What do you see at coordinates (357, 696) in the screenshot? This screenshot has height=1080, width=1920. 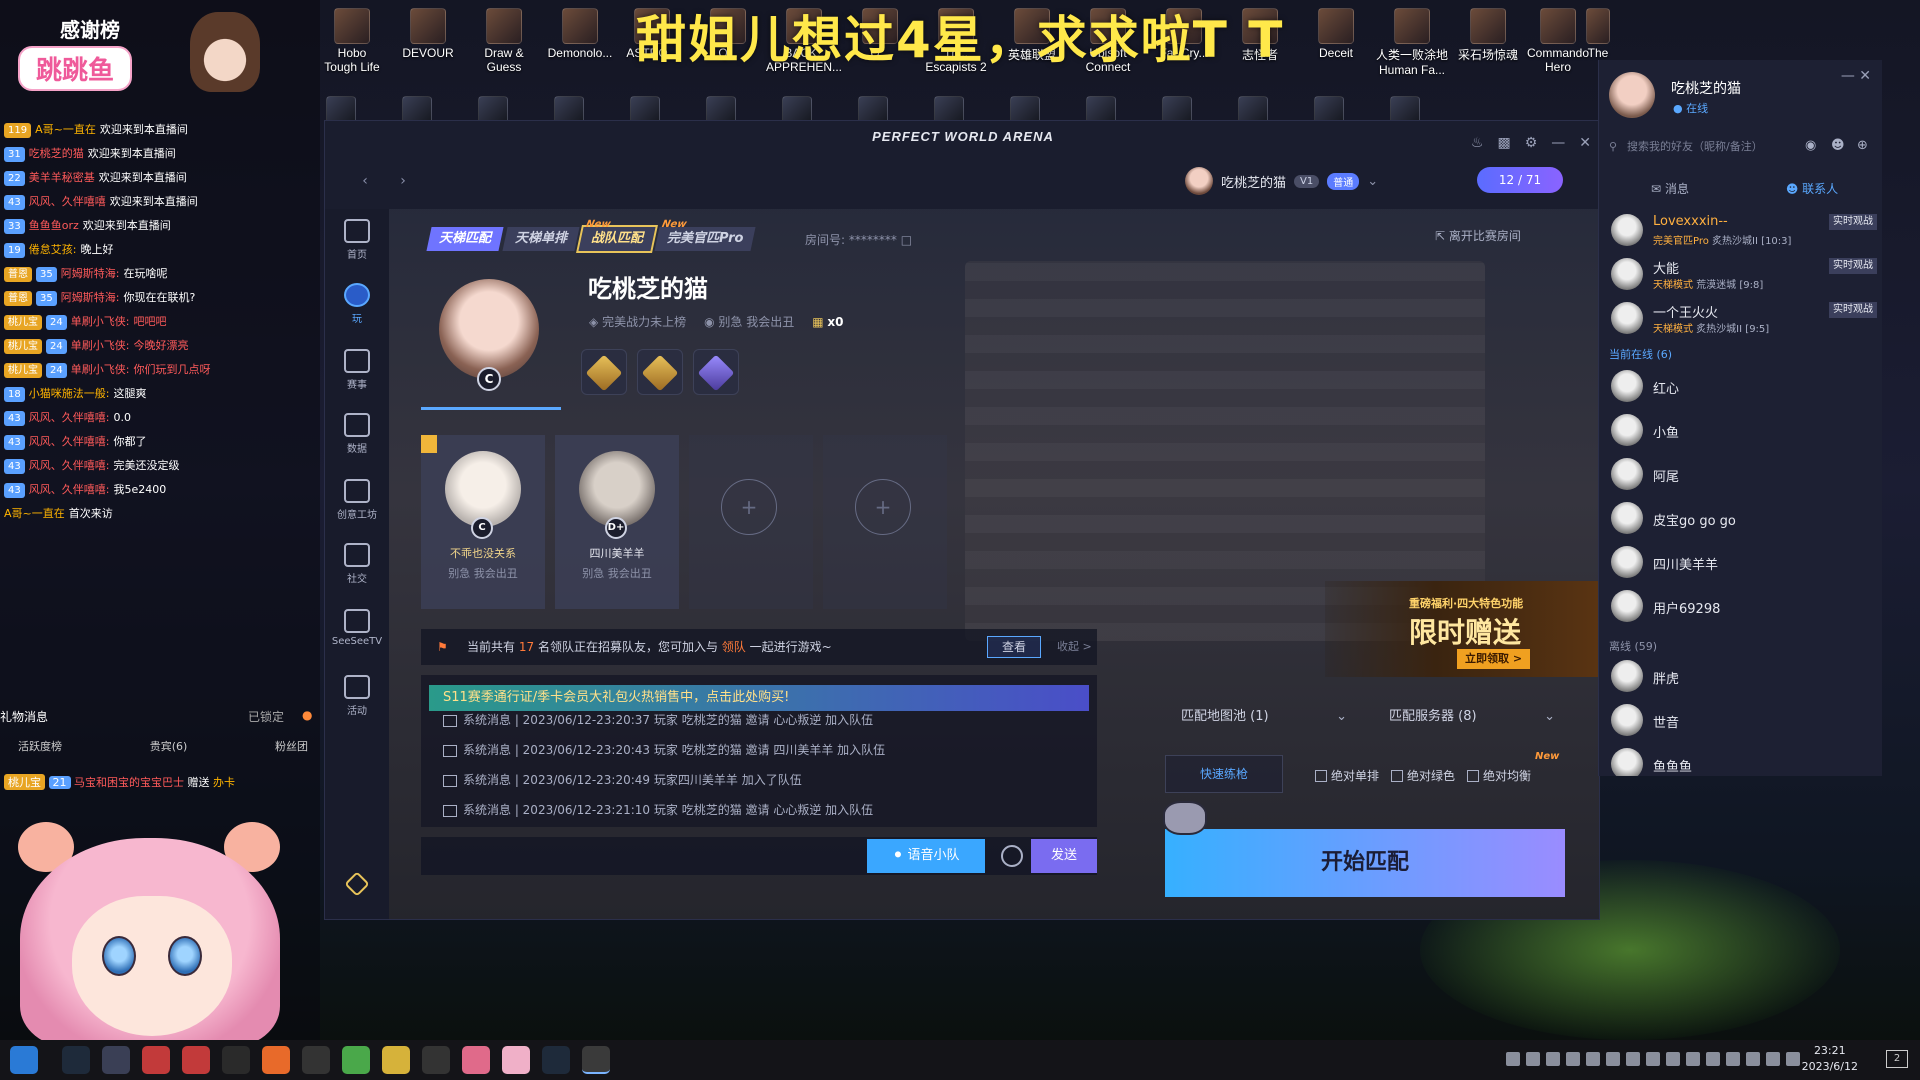 I see `sidebar-item-activity: 活动` at bounding box center [357, 696].